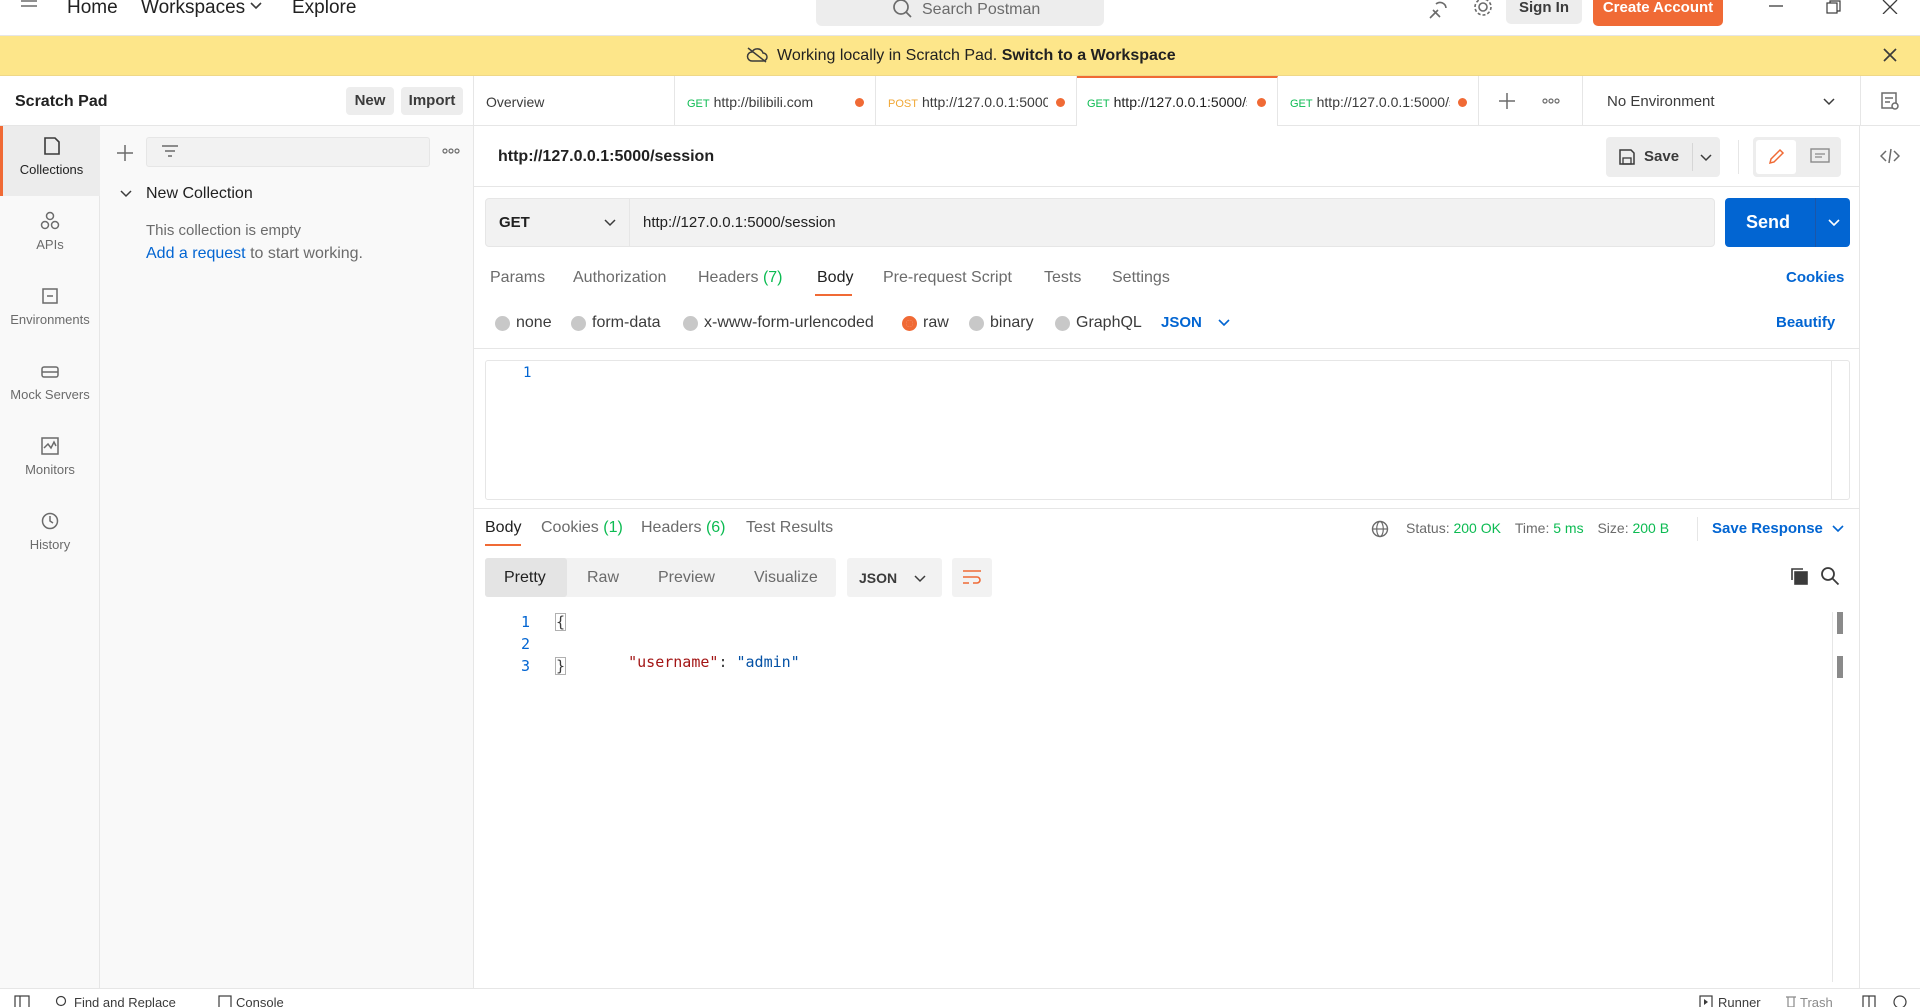 The image size is (1920, 1008). What do you see at coordinates (789, 528) in the screenshot?
I see `response-tab-test-results: Test Results` at bounding box center [789, 528].